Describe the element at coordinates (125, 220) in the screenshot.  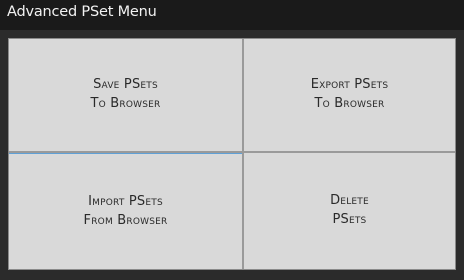
I see `button-label-line2: From Browser` at that location.